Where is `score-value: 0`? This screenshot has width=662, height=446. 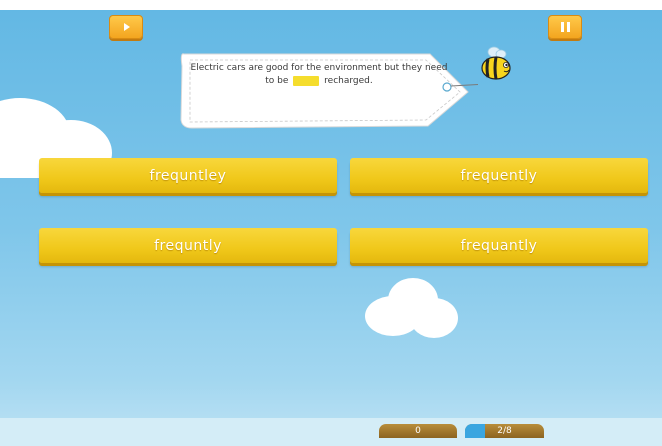
score-value: 0 is located at coordinates (418, 431).